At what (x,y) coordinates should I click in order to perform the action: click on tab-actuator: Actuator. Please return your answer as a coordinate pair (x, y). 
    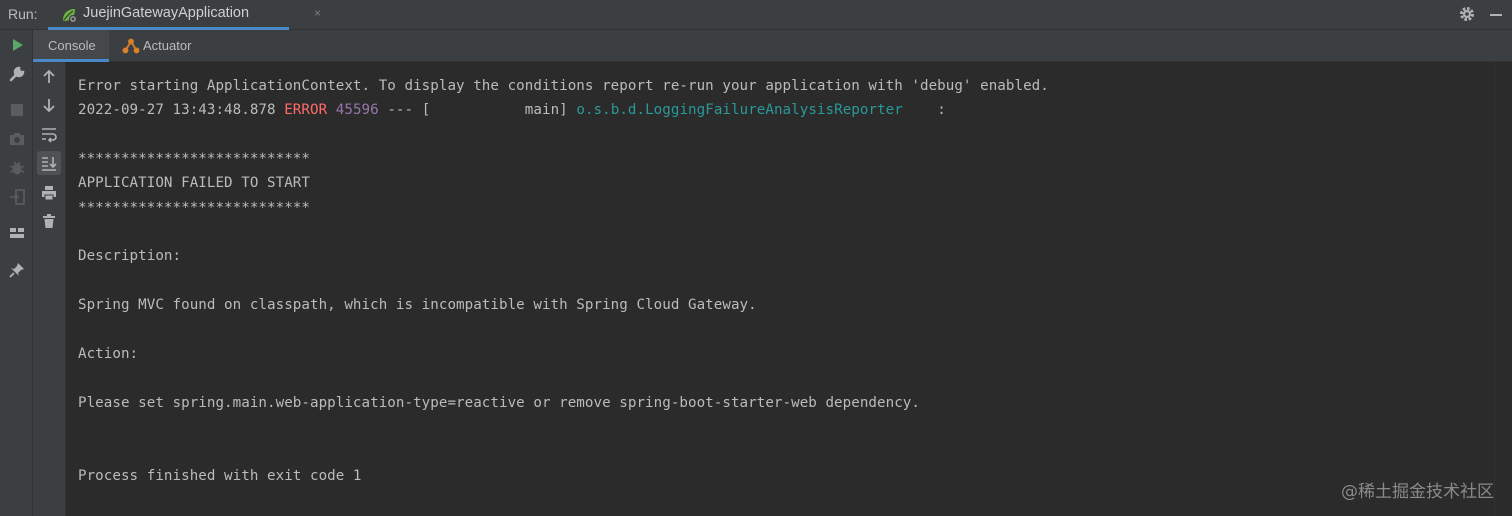
    Looking at the image, I should click on (154, 46).